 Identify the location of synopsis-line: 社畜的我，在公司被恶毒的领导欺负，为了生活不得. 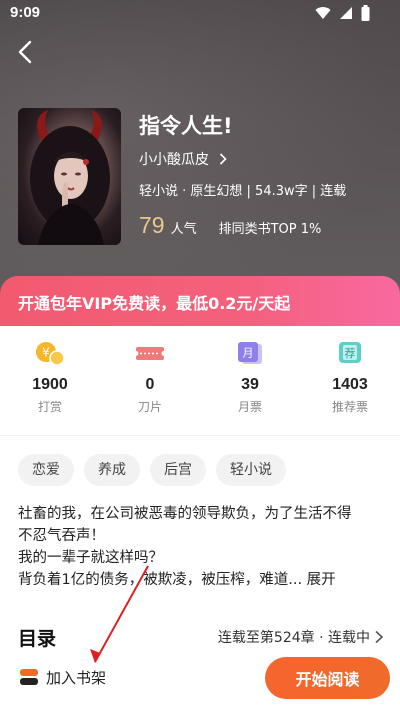
(185, 514).